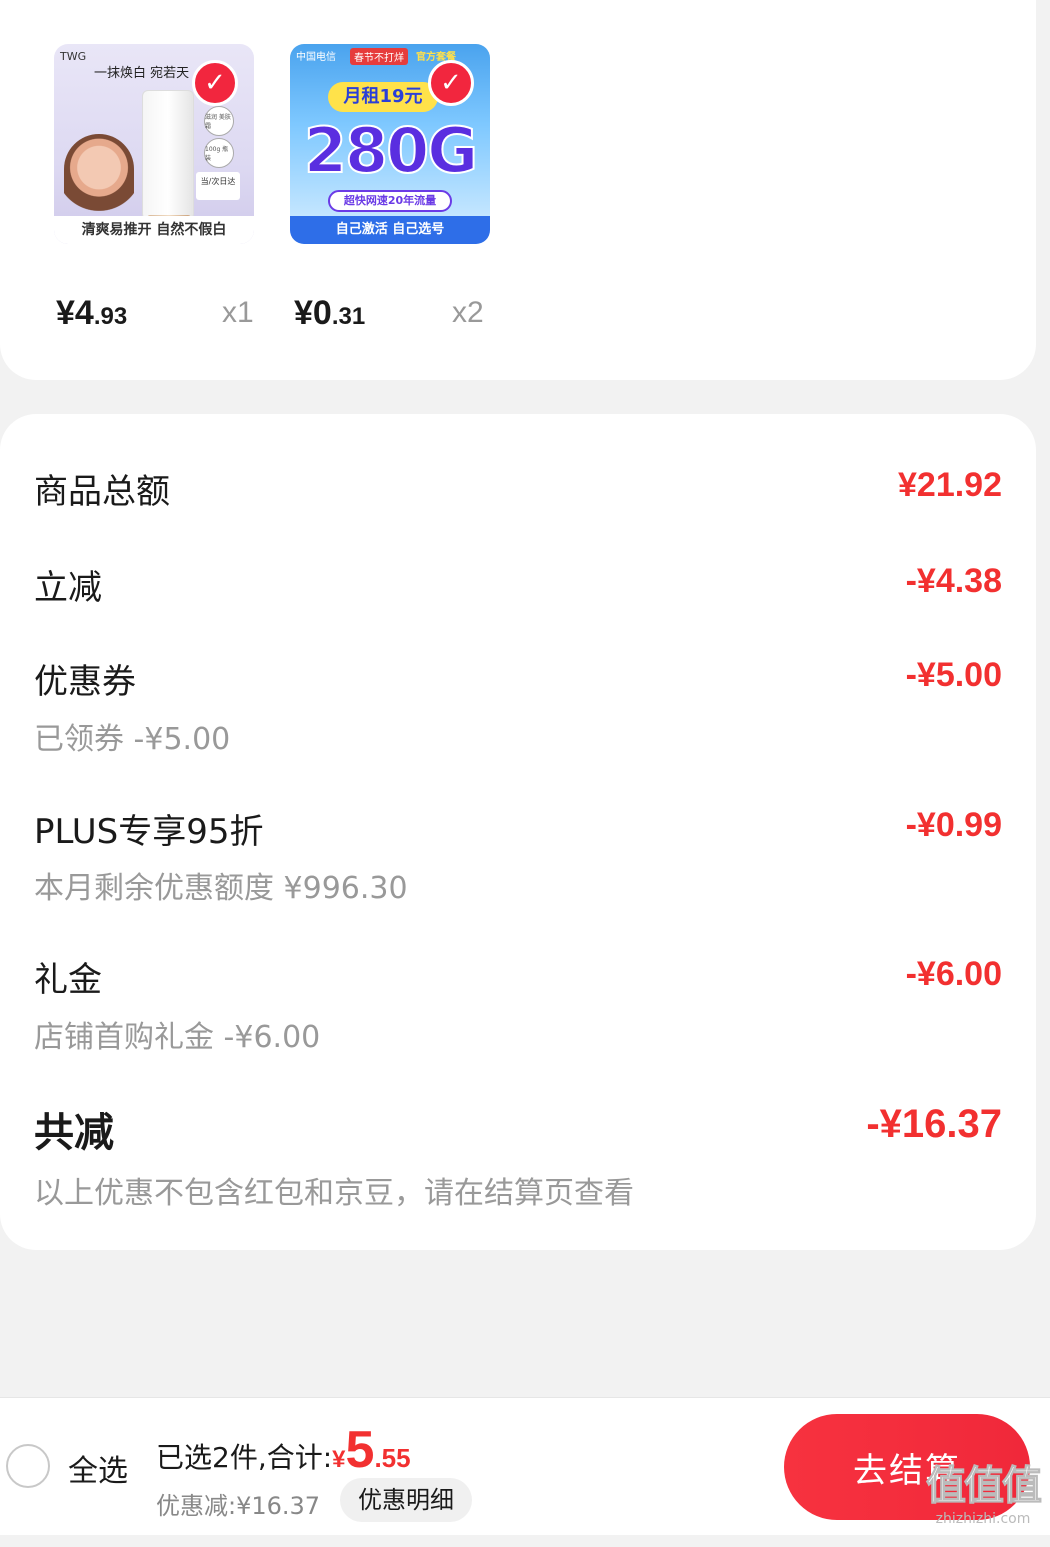 The height and width of the screenshot is (1547, 1050). Describe the element at coordinates (390, 230) in the screenshot. I see `product-caption: 自己激活 自己选号` at that location.